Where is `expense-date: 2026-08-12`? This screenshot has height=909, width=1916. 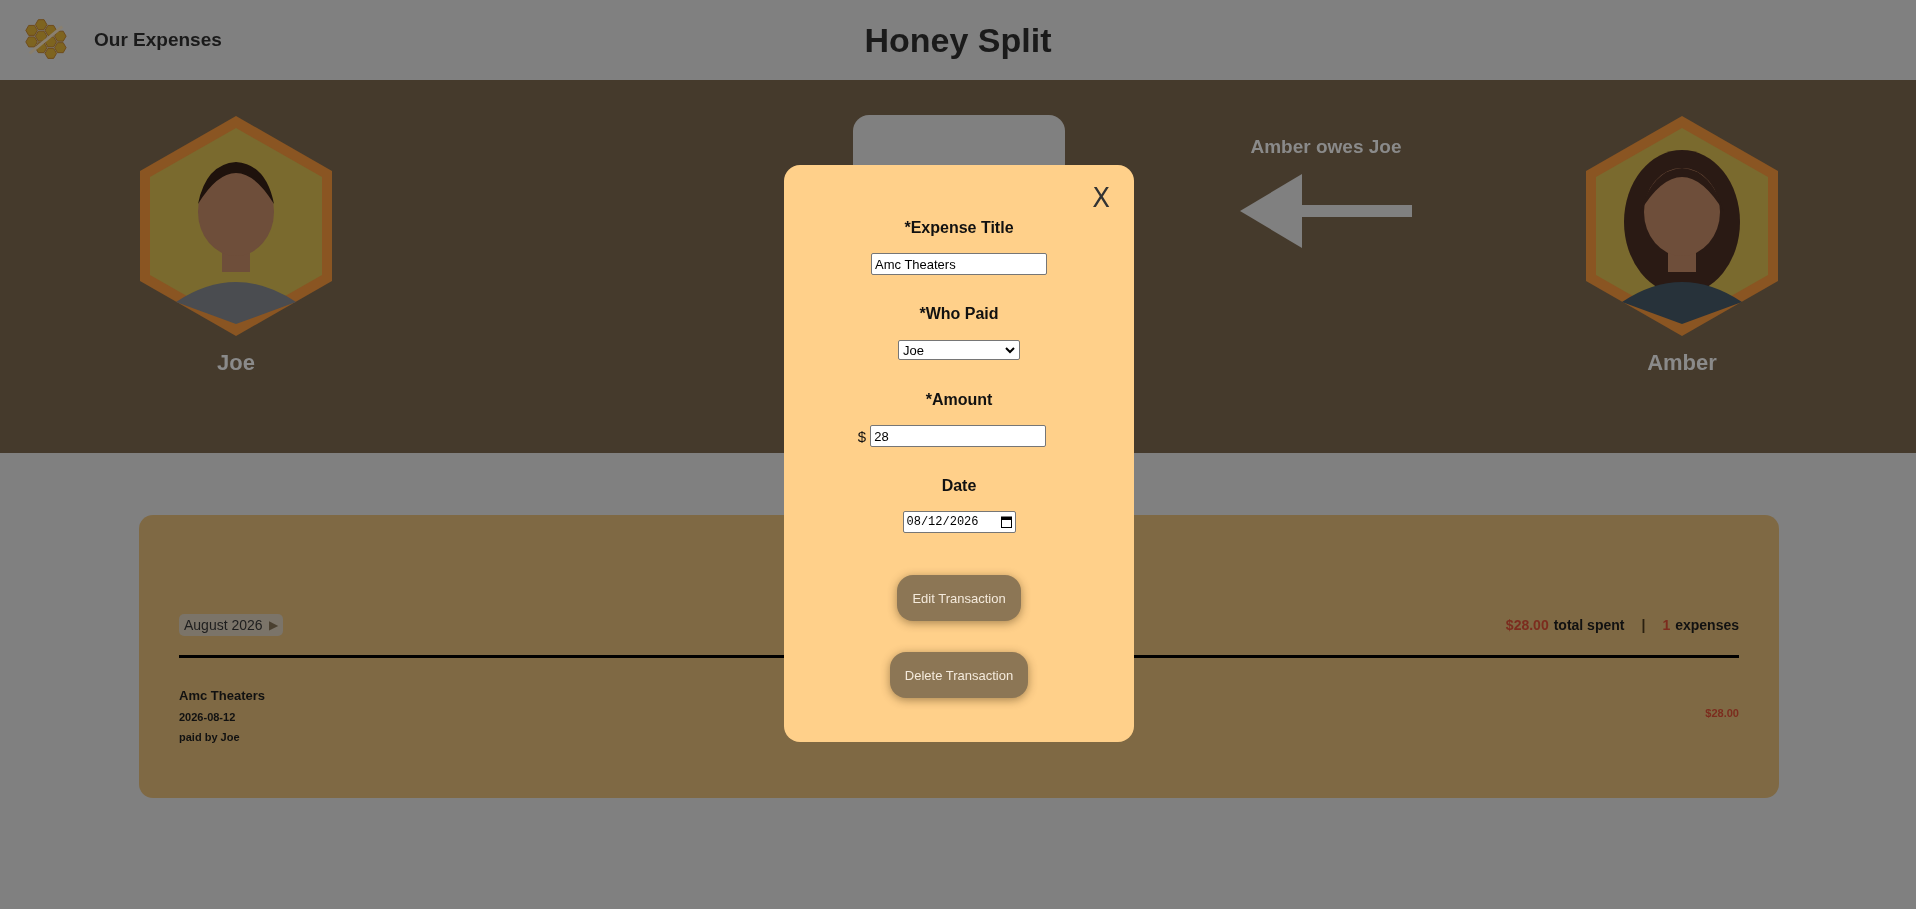 expense-date: 2026-08-12 is located at coordinates (208, 717).